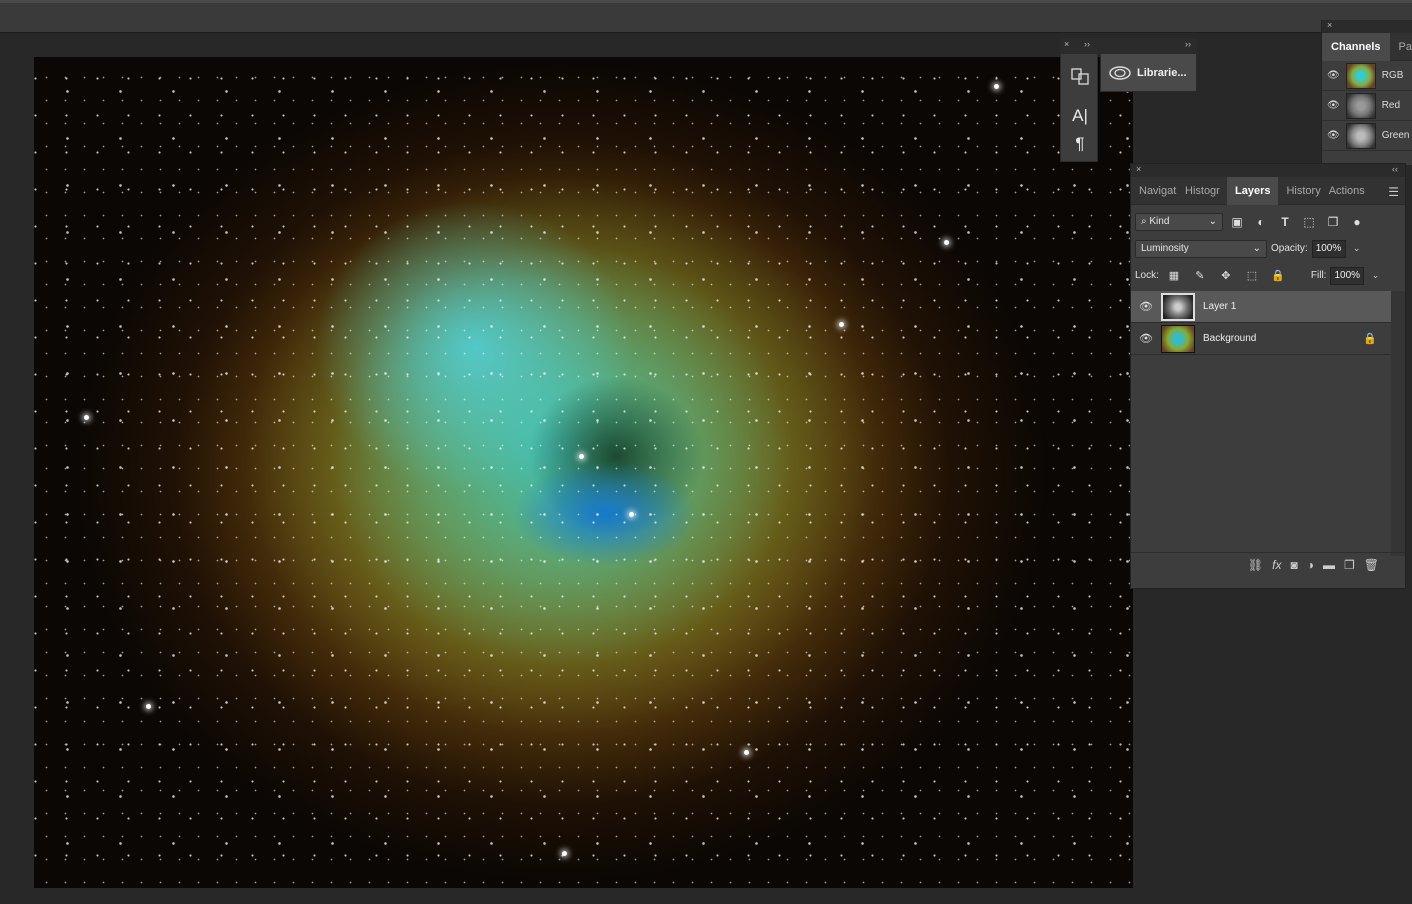  What do you see at coordinates (1252, 275) in the screenshot?
I see `lock-artboard-icon: ⬚` at bounding box center [1252, 275].